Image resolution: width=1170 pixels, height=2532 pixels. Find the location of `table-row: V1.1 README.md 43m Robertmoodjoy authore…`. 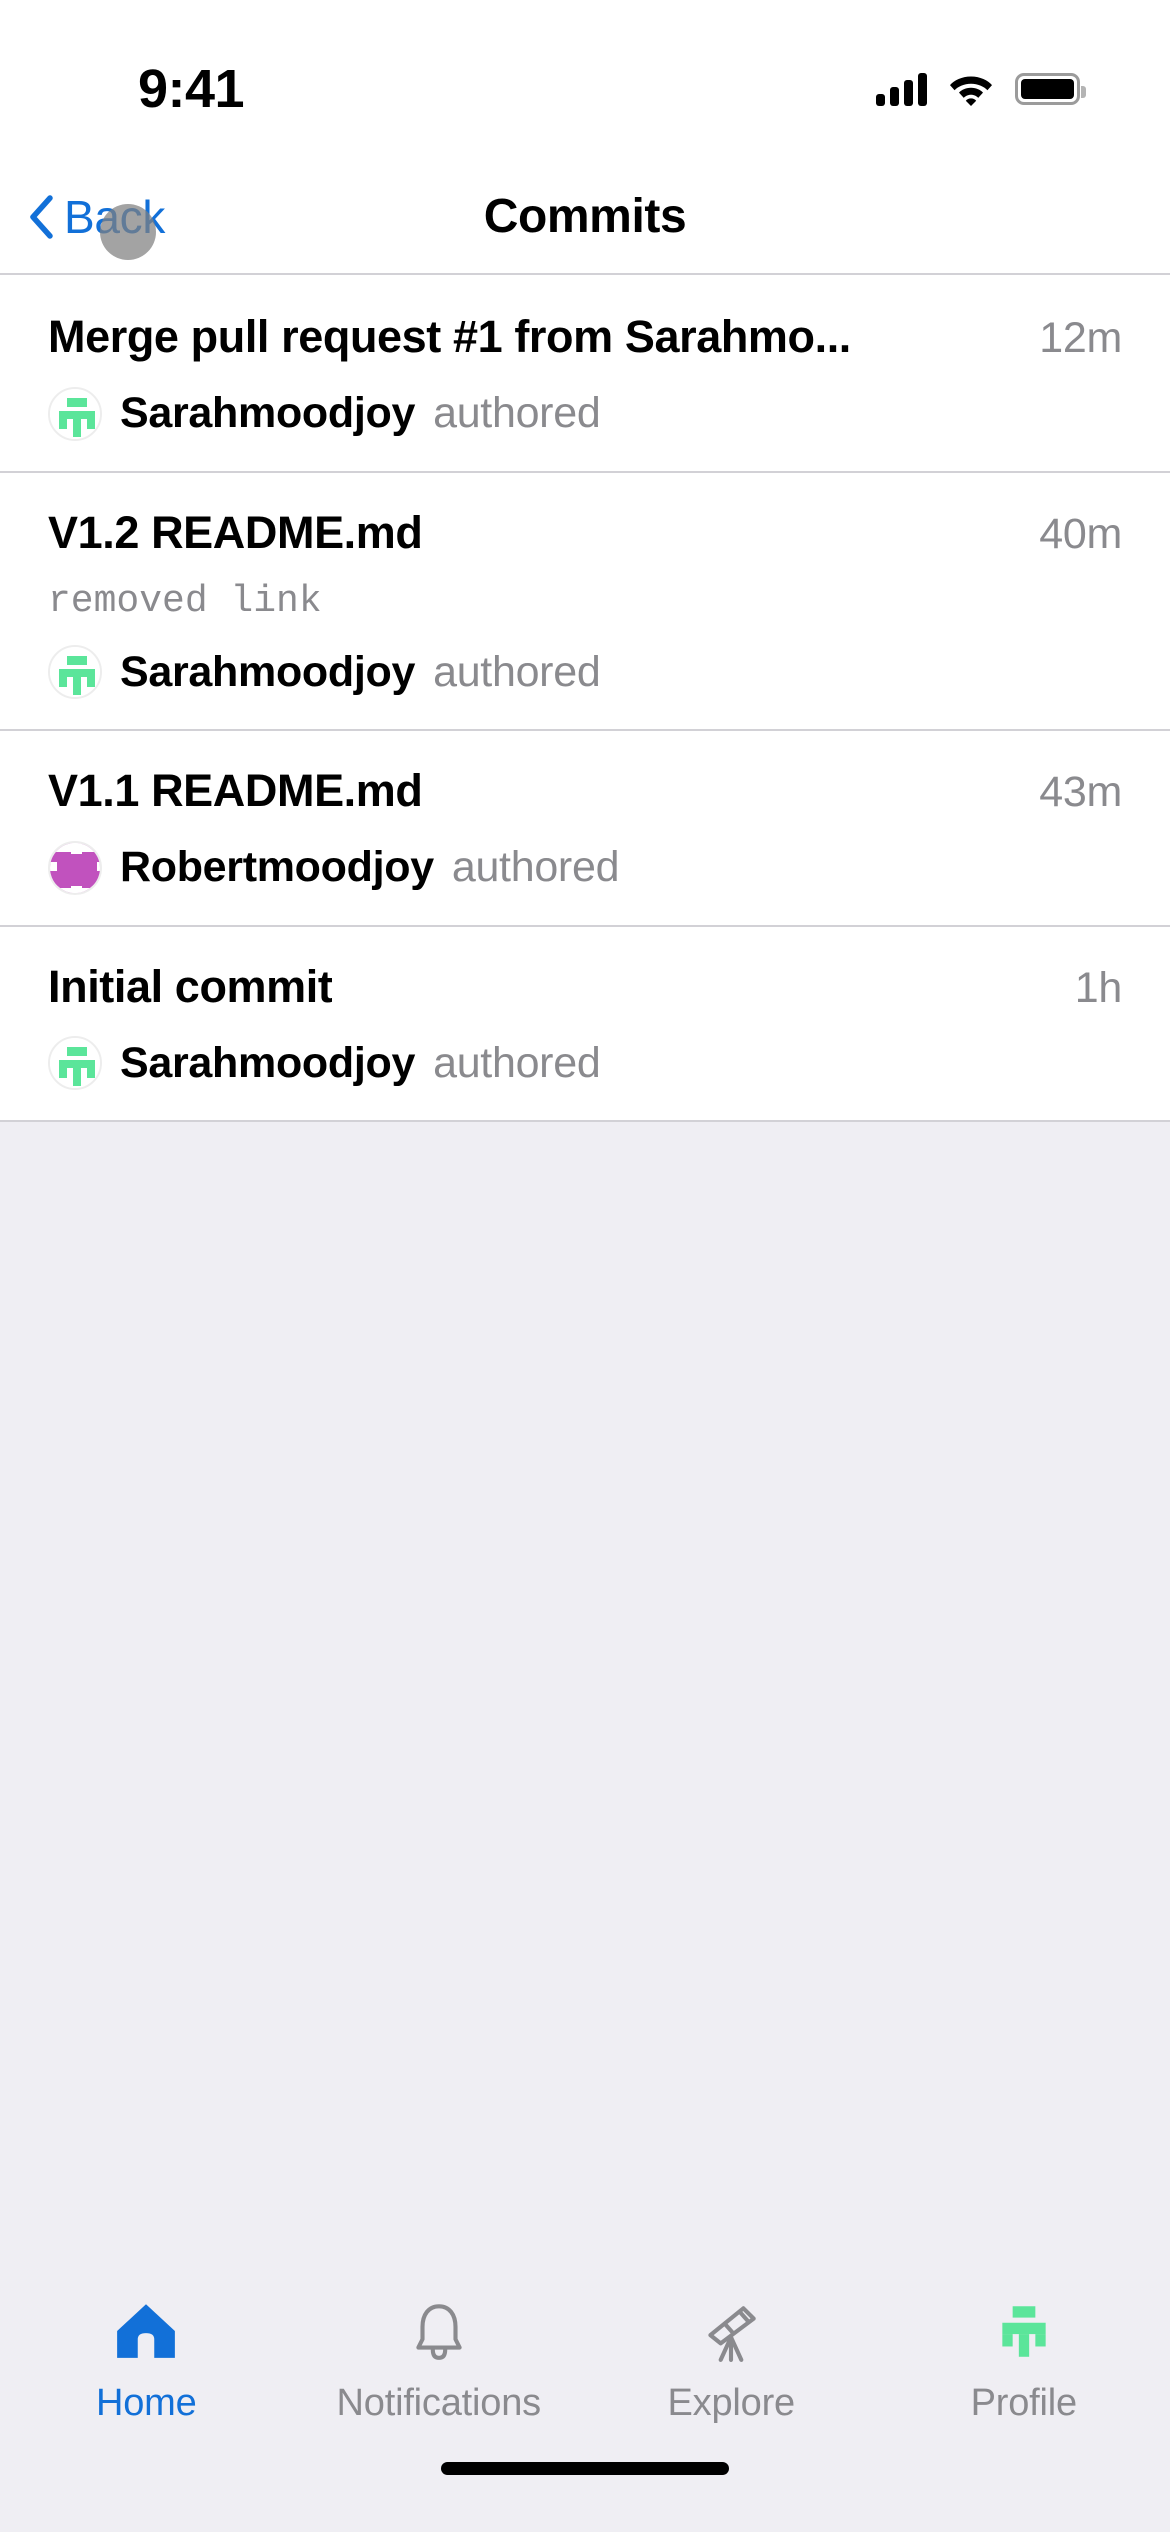

table-row: V1.1 README.md 43m Robertmoodjoy authore… is located at coordinates (585, 827).